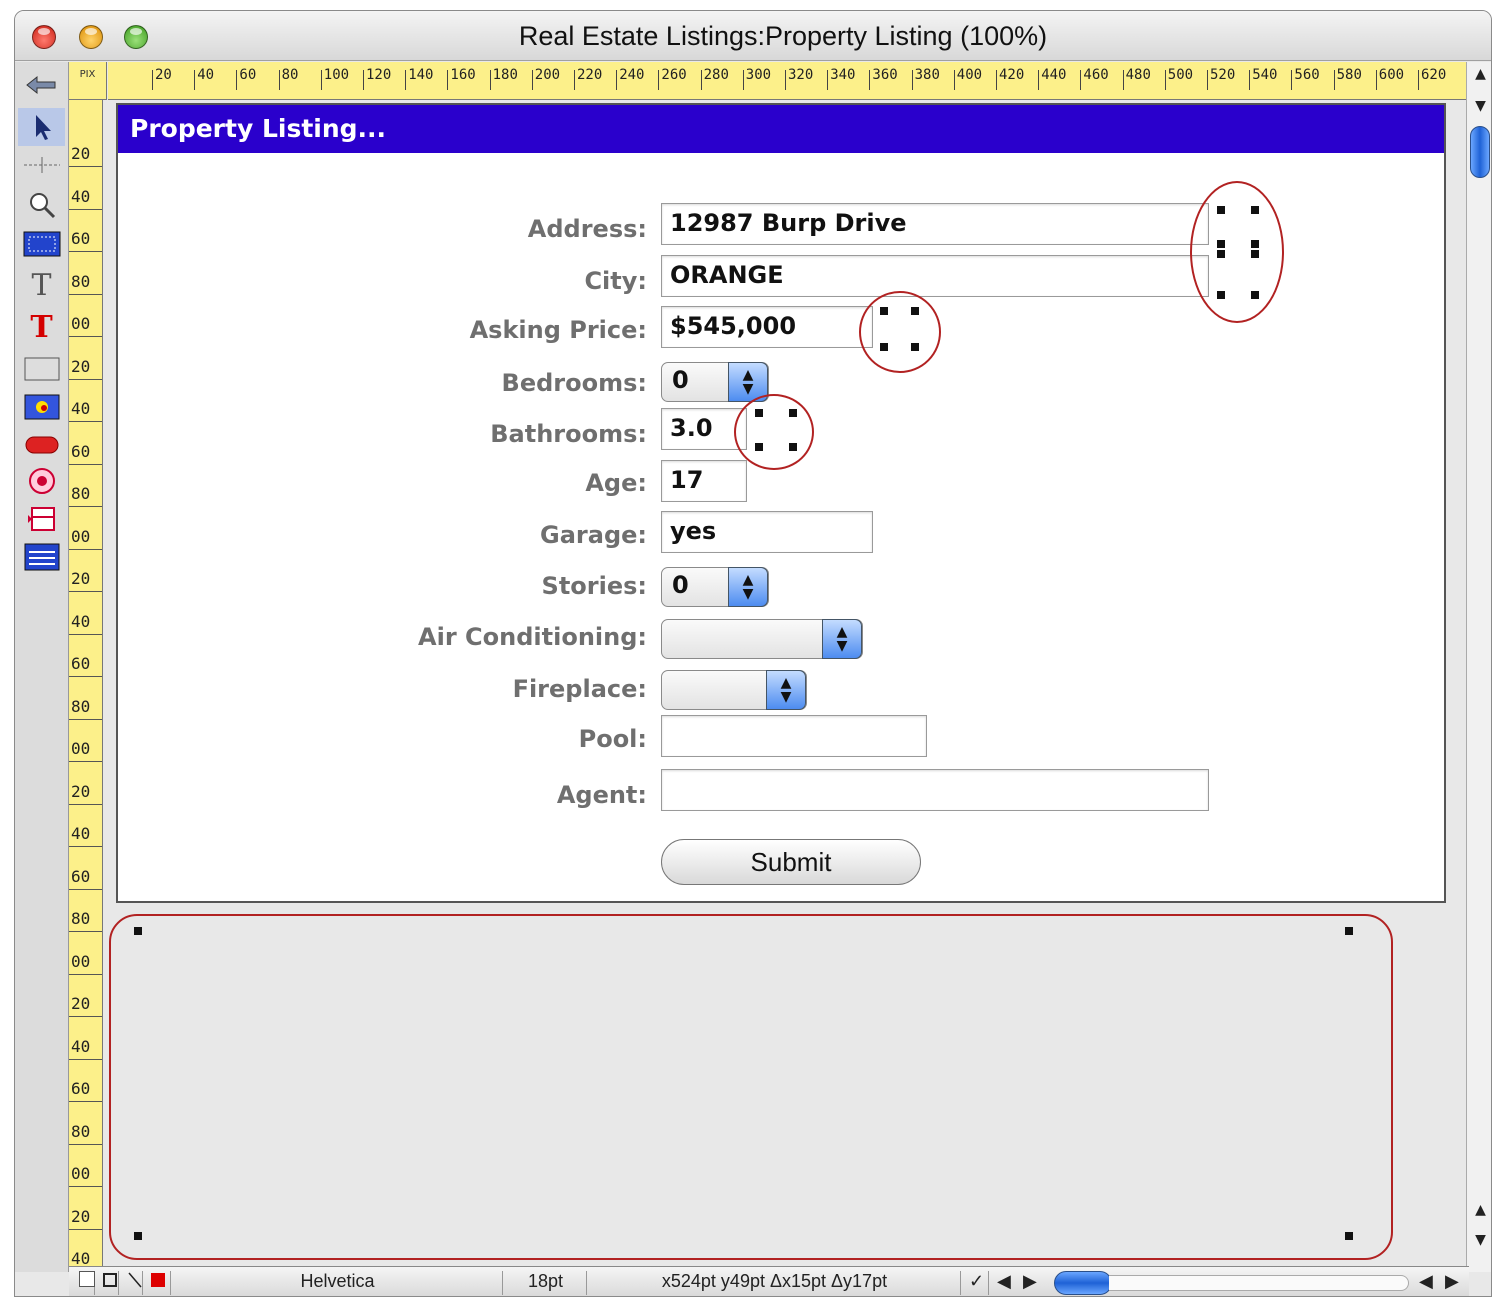  What do you see at coordinates (1391, 75) in the screenshot?
I see `ruler-tick-label: 600` at bounding box center [1391, 75].